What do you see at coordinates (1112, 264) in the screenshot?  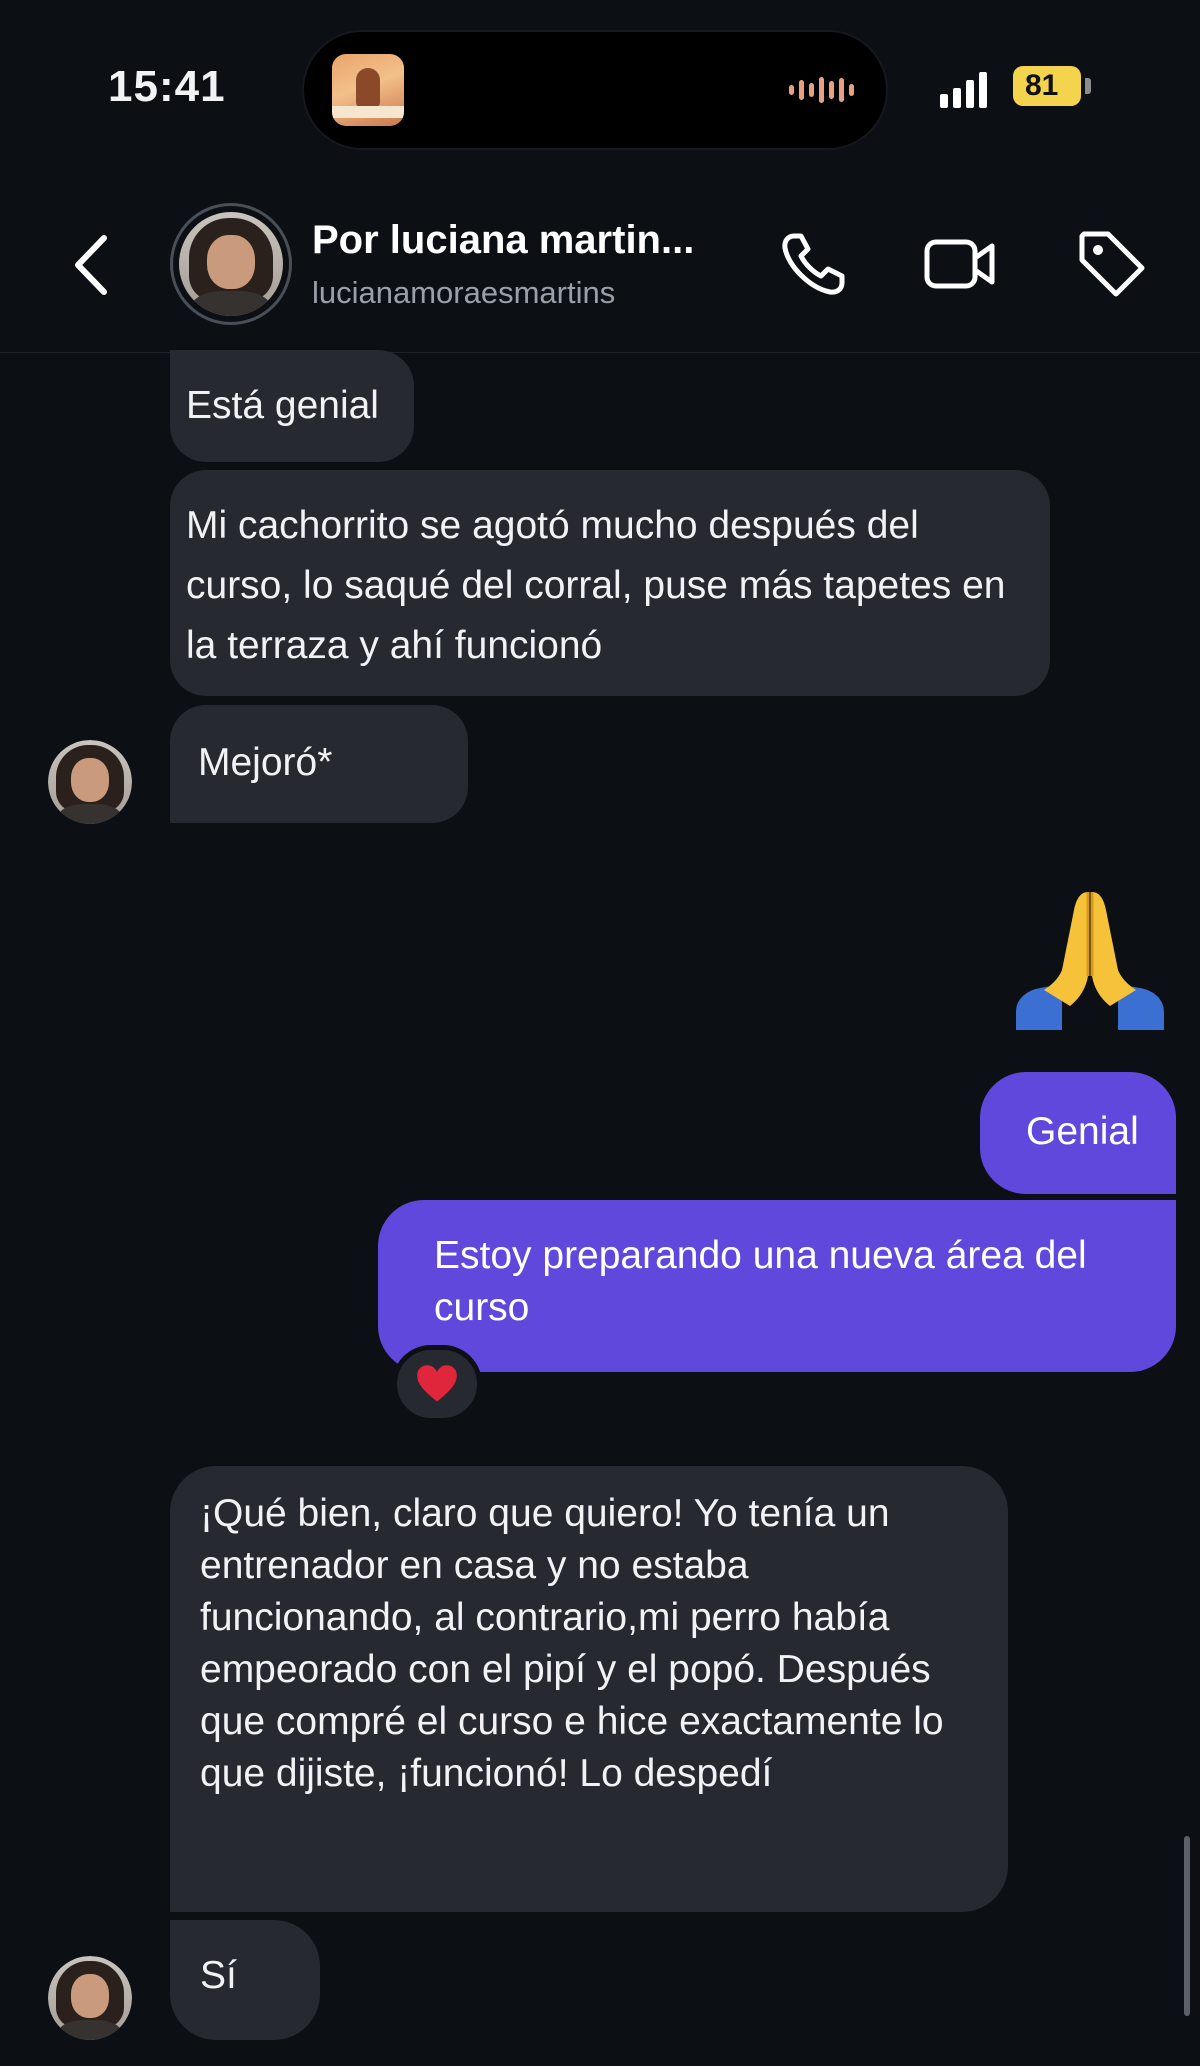 I see `tag-icon` at bounding box center [1112, 264].